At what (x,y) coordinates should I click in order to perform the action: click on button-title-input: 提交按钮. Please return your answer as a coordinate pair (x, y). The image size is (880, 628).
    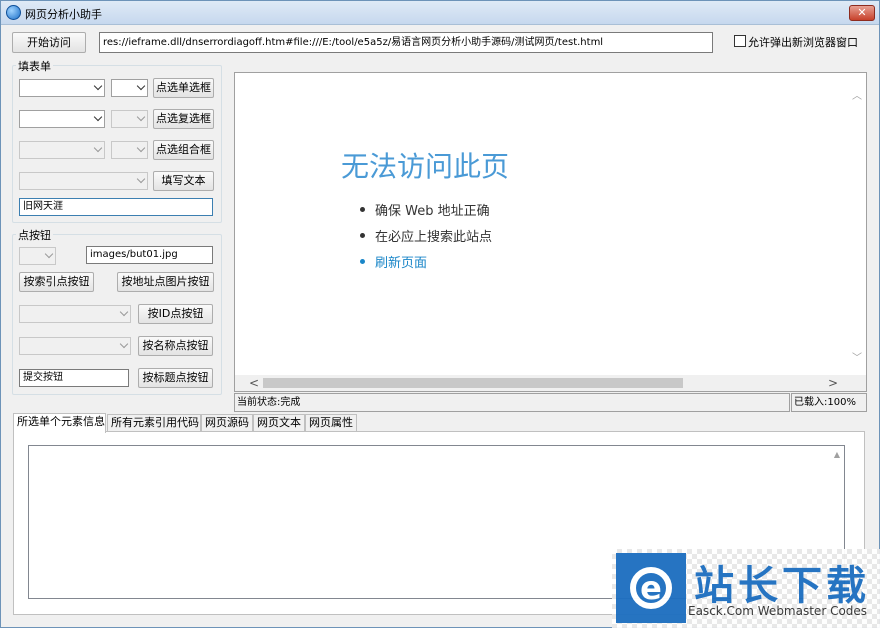
    Looking at the image, I should click on (74, 378).